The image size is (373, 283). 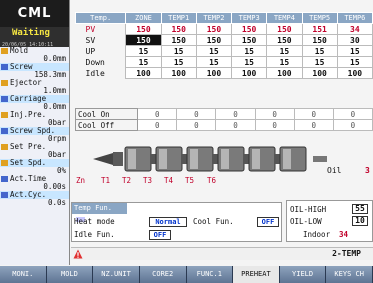 I want to click on tab-func-1: FUNC.1, so click(x=210, y=274).